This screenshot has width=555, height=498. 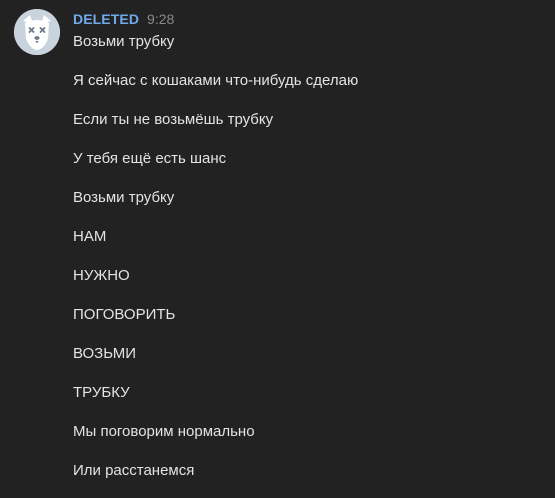 I want to click on message-time: 9:28, so click(x=161, y=19).